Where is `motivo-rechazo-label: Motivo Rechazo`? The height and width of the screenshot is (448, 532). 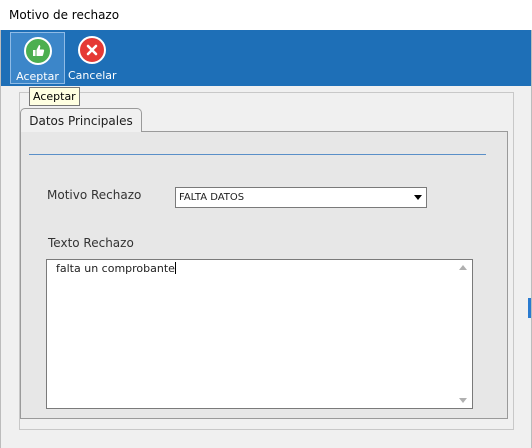 motivo-rechazo-label: Motivo Rechazo is located at coordinates (94, 195).